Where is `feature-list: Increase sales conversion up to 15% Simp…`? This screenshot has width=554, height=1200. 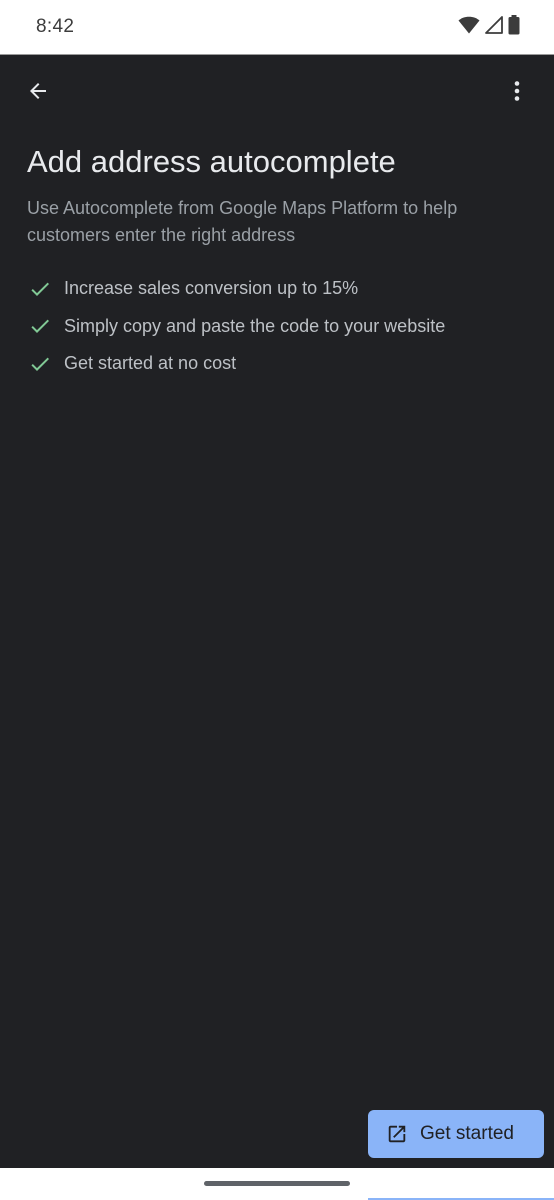
feature-list: Increase sales conversion up to 15% Simp… is located at coordinates (236, 326).